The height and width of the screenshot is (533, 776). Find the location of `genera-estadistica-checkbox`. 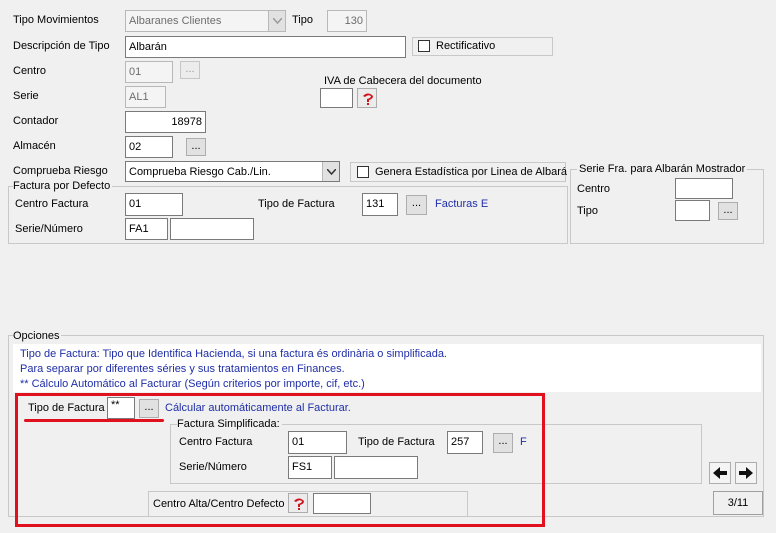

genera-estadistica-checkbox is located at coordinates (363, 172).